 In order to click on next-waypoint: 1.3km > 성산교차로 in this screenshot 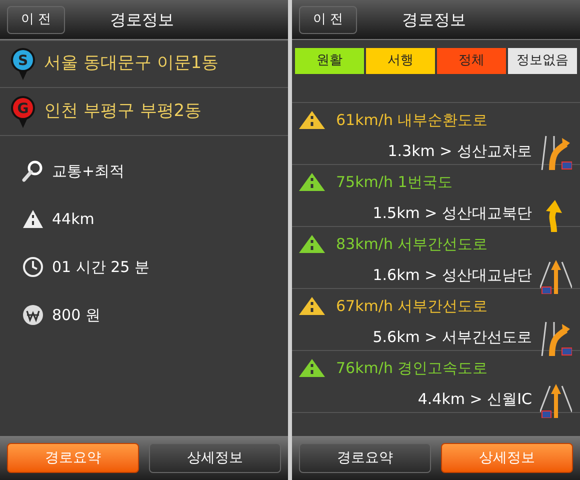, I will do `click(460, 151)`.